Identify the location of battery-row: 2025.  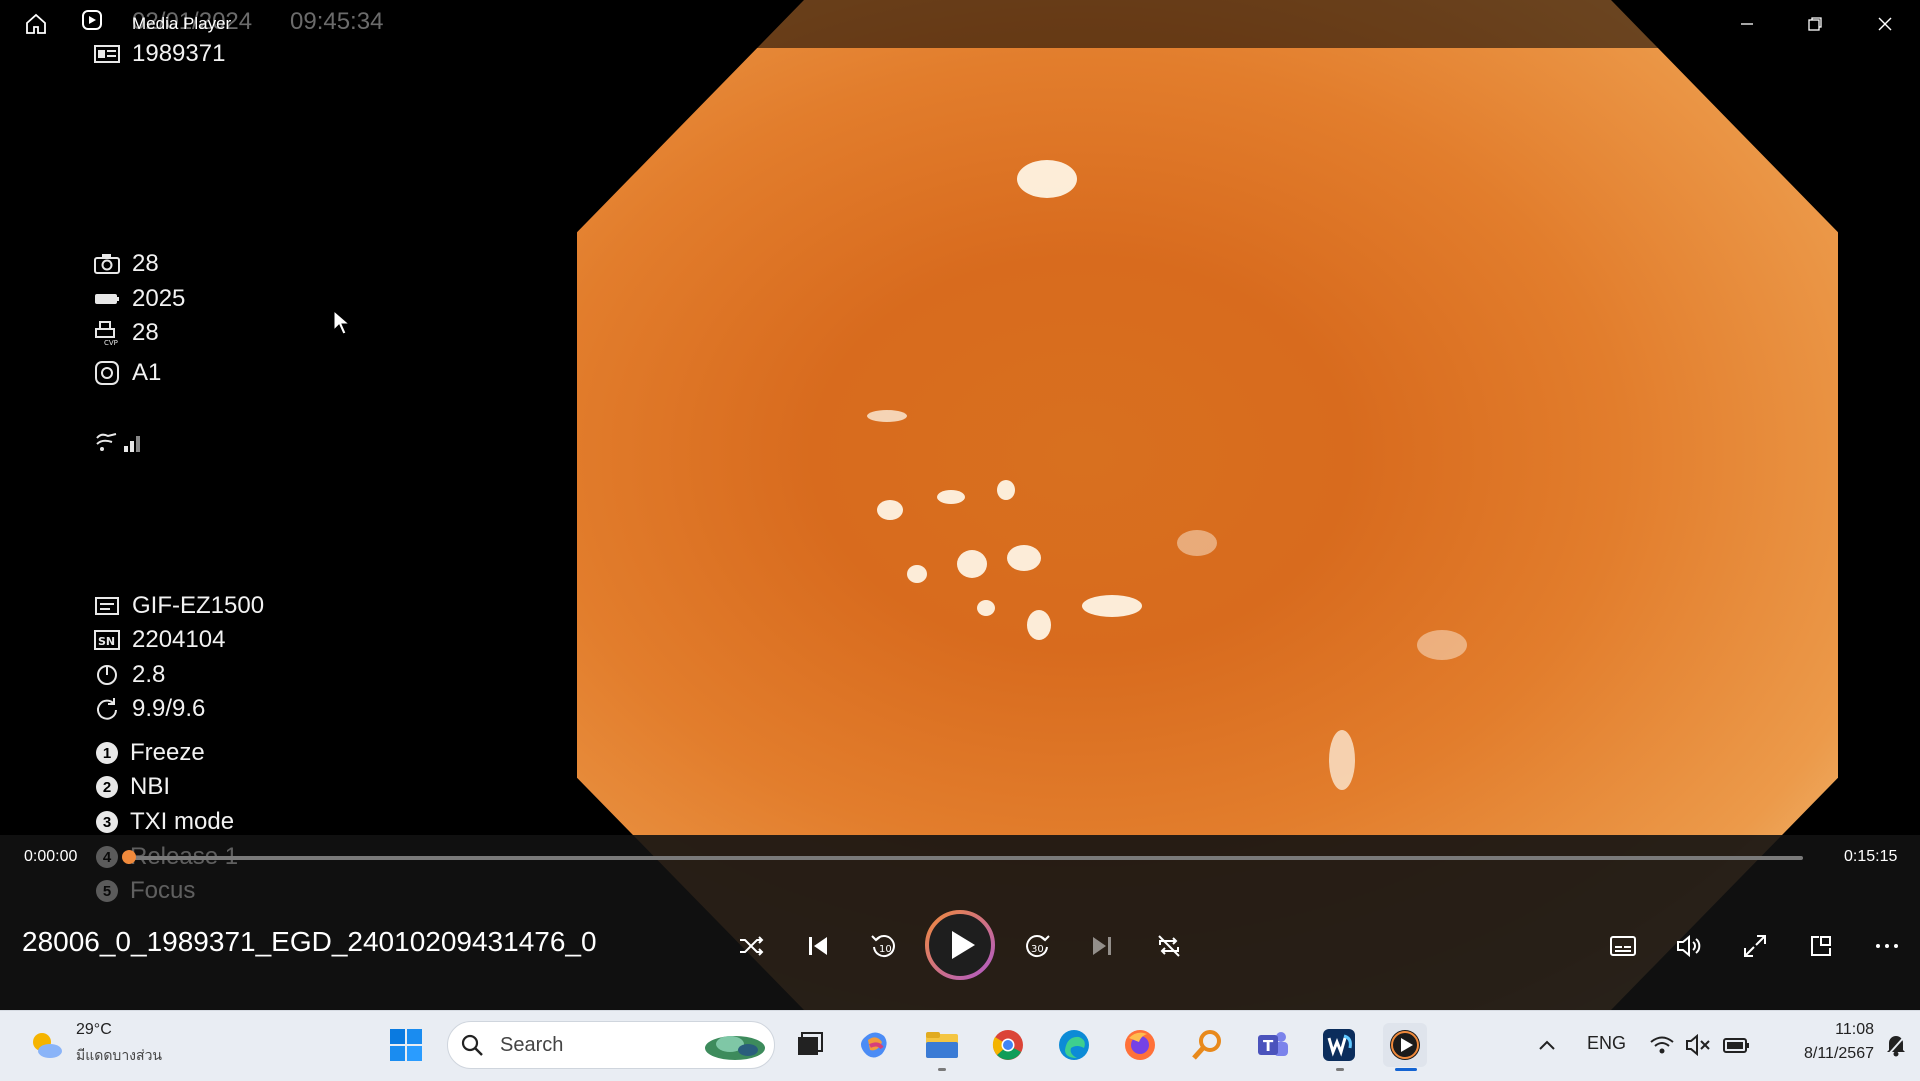
(139, 299).